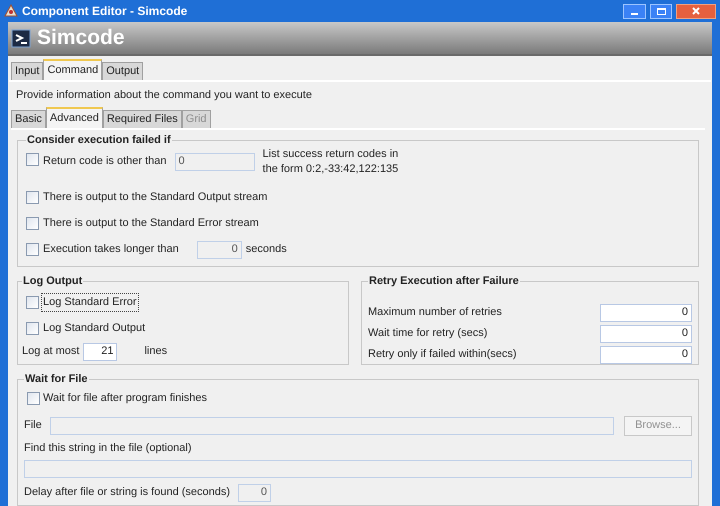  What do you see at coordinates (125, 398) in the screenshot?
I see `checkbox-label: Wait for file after program finishes` at bounding box center [125, 398].